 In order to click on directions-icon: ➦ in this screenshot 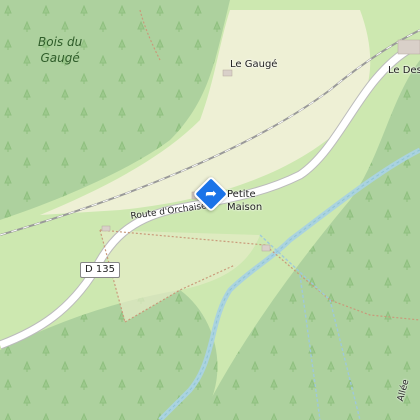, I will do `click(211, 194)`.